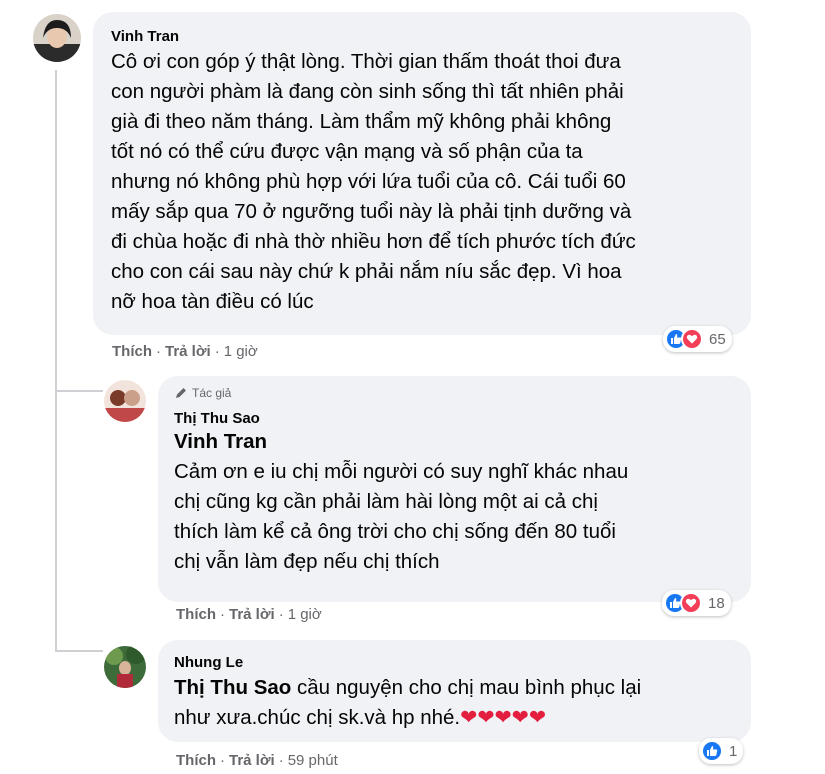 The image size is (825, 774). I want to click on author-badge: Tác giả, so click(454, 393).